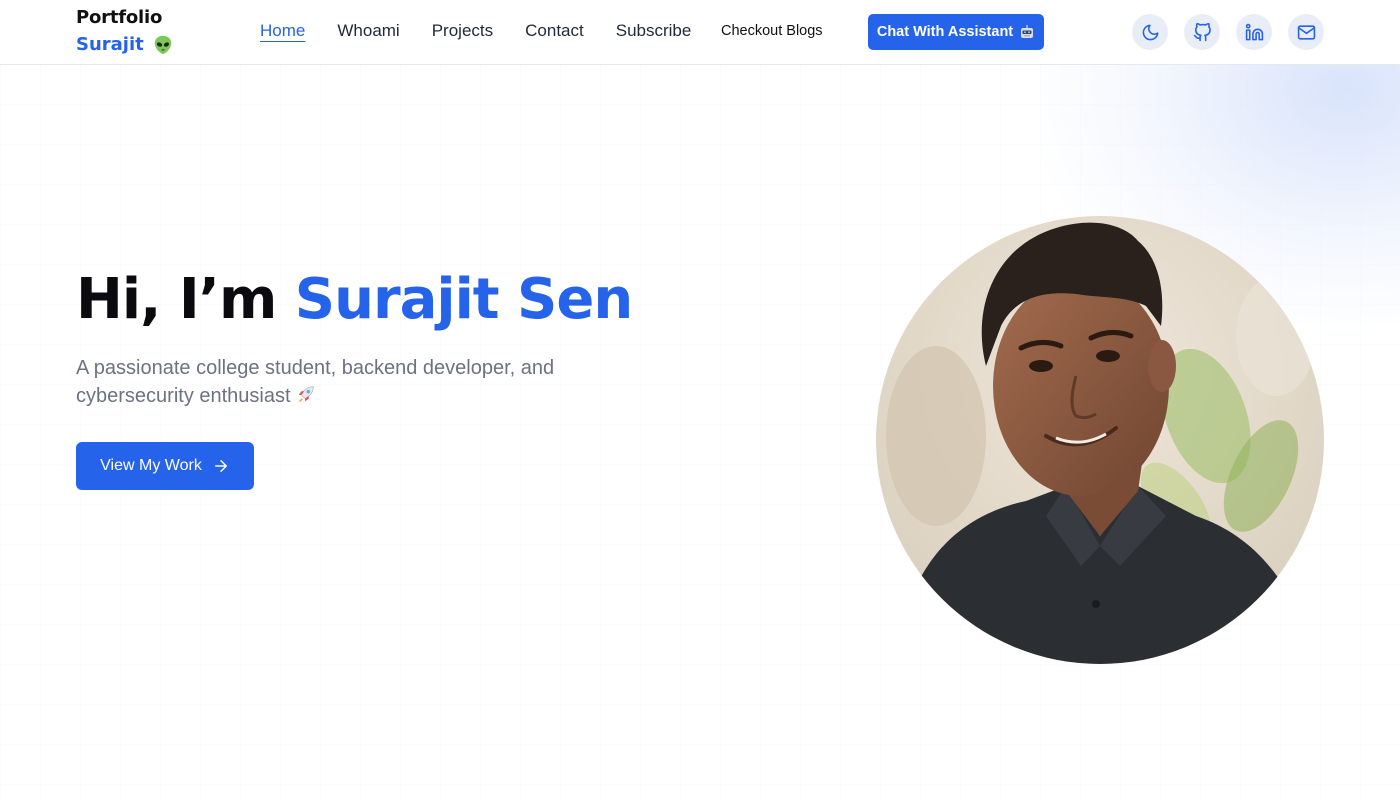 Image resolution: width=1400 pixels, height=800 pixels. Describe the element at coordinates (368, 31) in the screenshot. I see `nav-link-whoami: Whoami` at that location.